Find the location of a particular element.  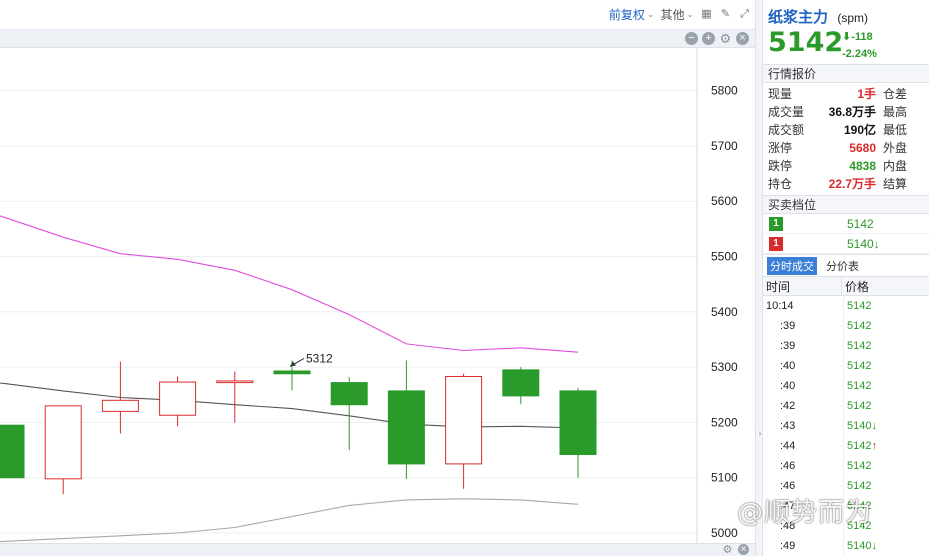

quote-row: 成交额 190亿 最低 is located at coordinates (846, 130).